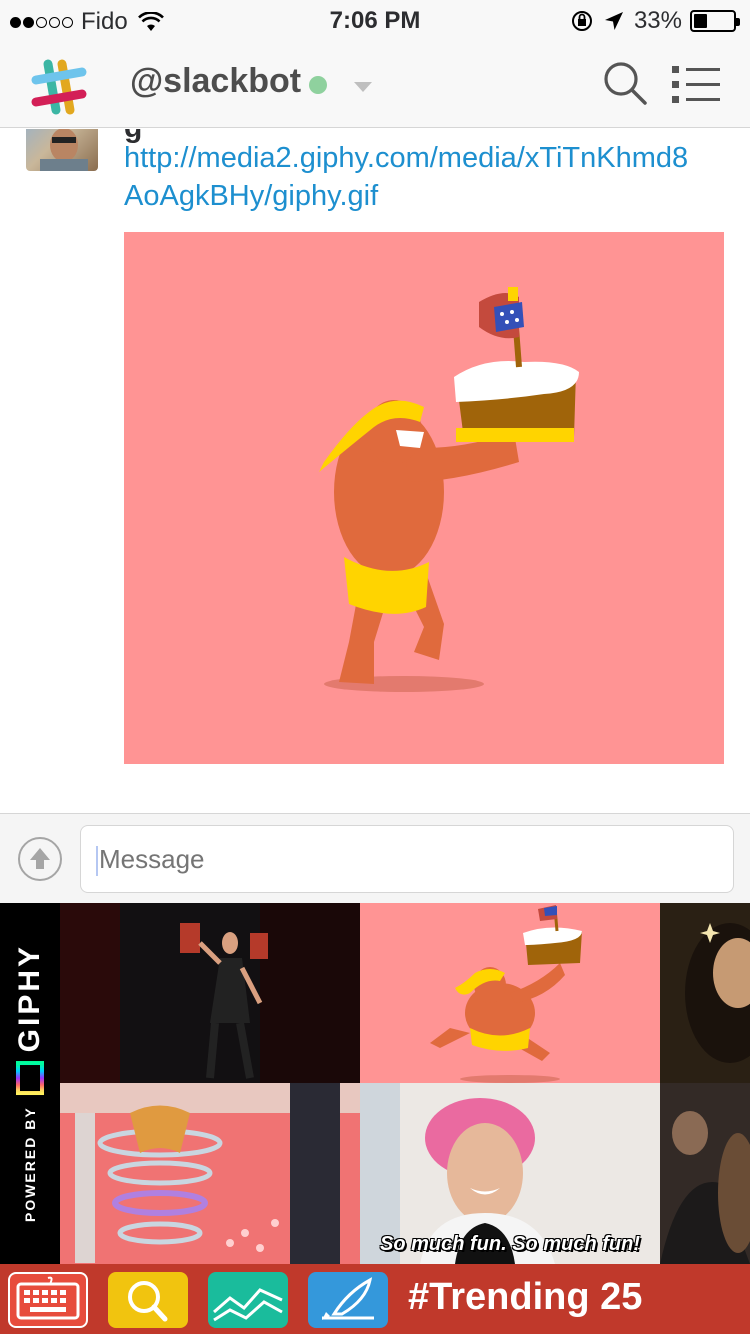 The height and width of the screenshot is (1334, 750). I want to click on slack-logo-icon, so click(59, 87).